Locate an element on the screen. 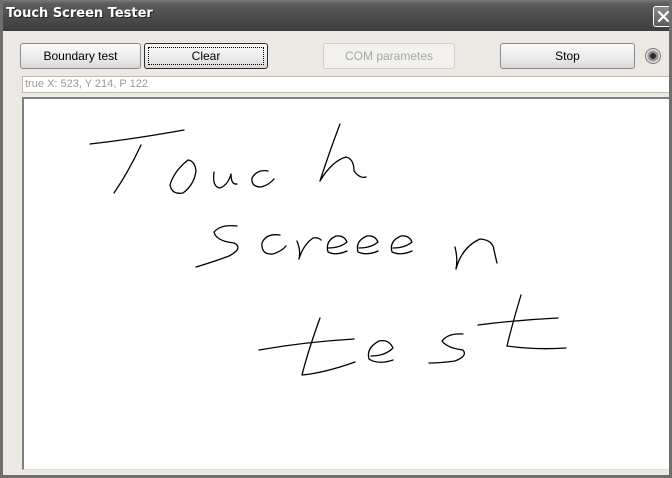  ink-stroke-e4 is located at coordinates (380, 351).